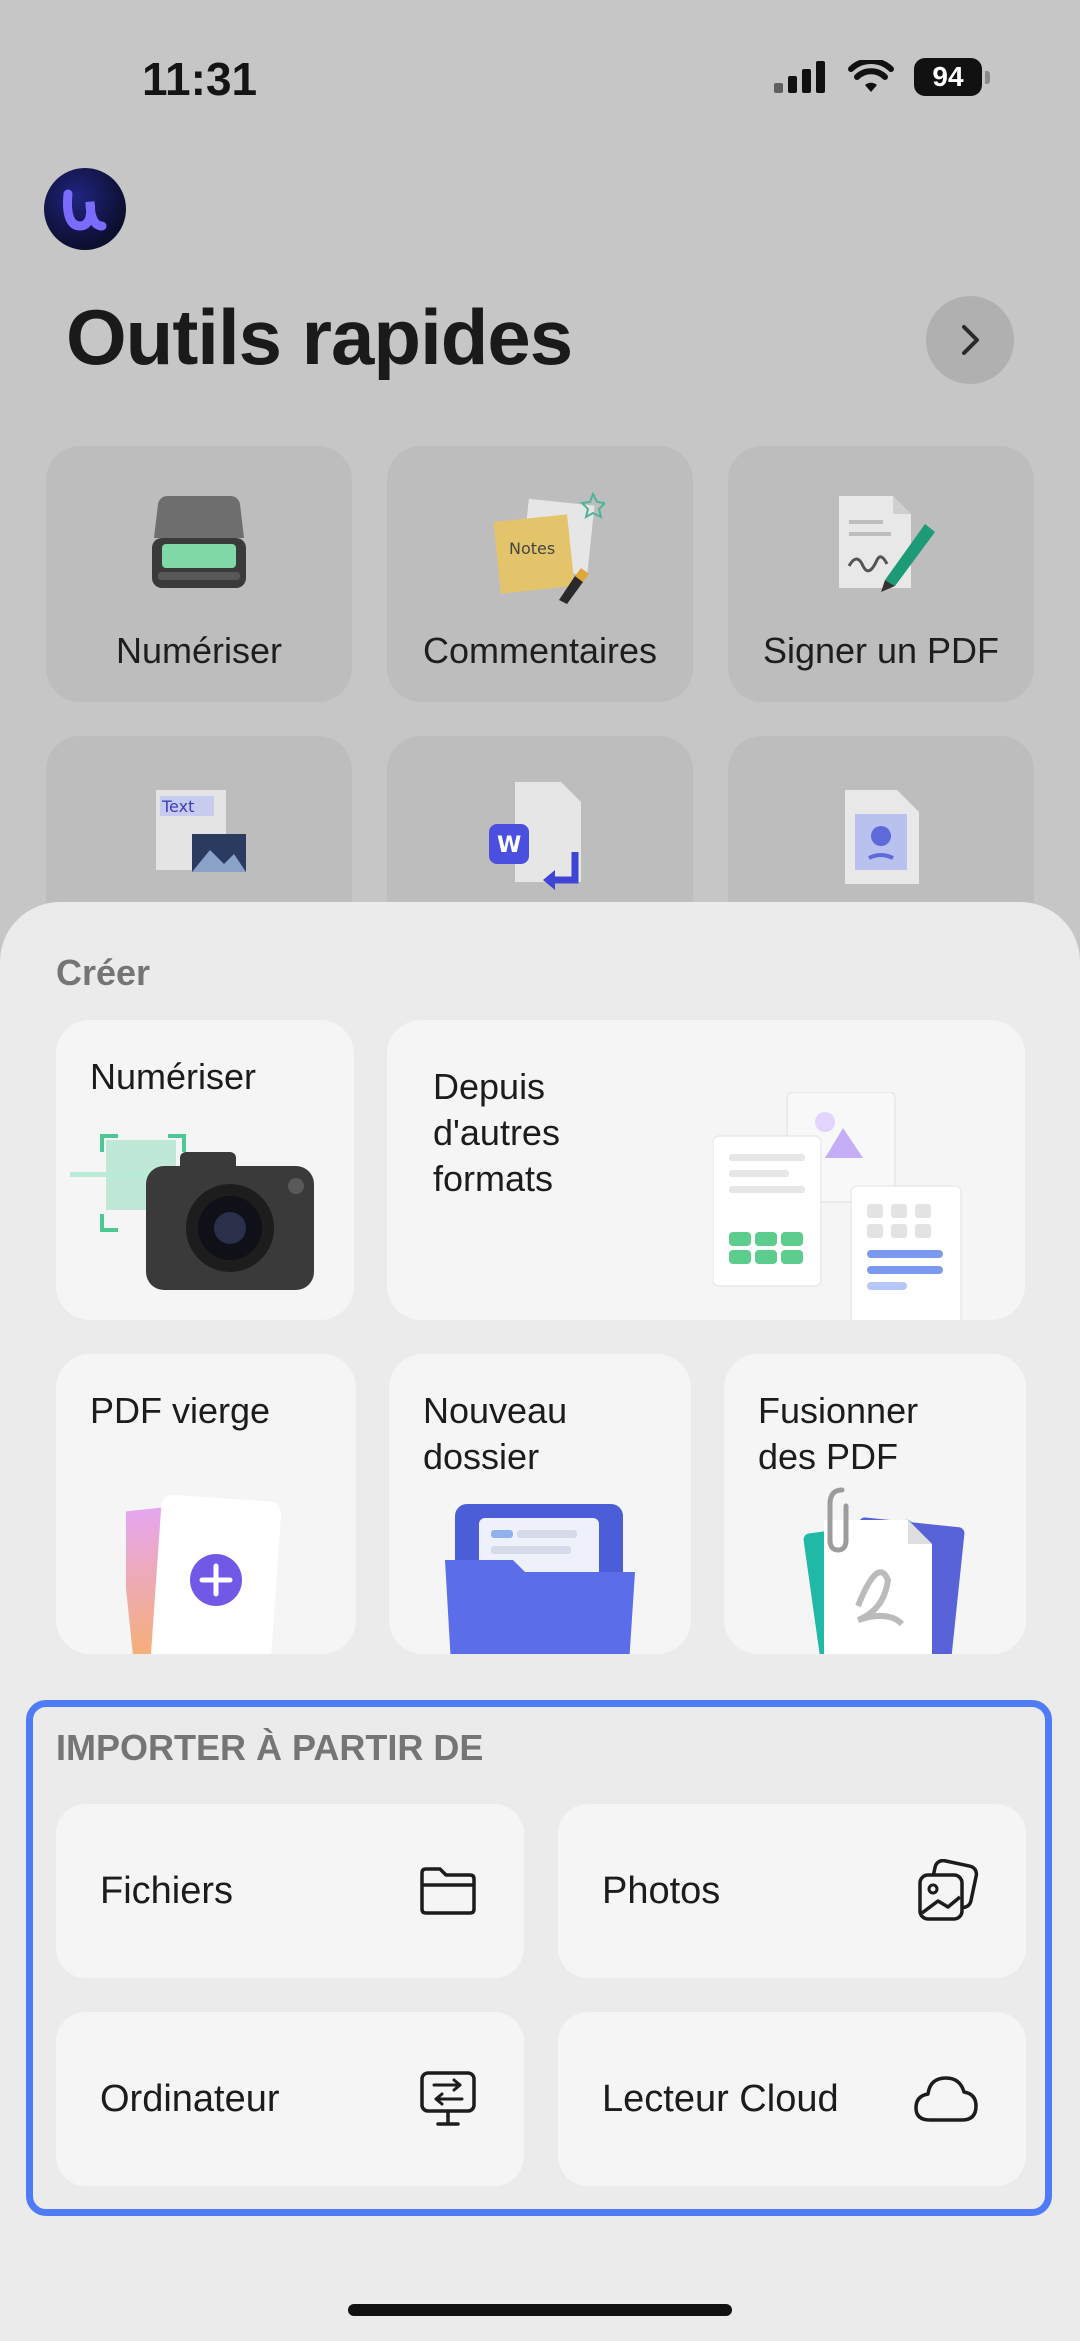 The height and width of the screenshot is (2341, 1080). I want to click on create-blank-label: PDF vierge, so click(180, 1410).